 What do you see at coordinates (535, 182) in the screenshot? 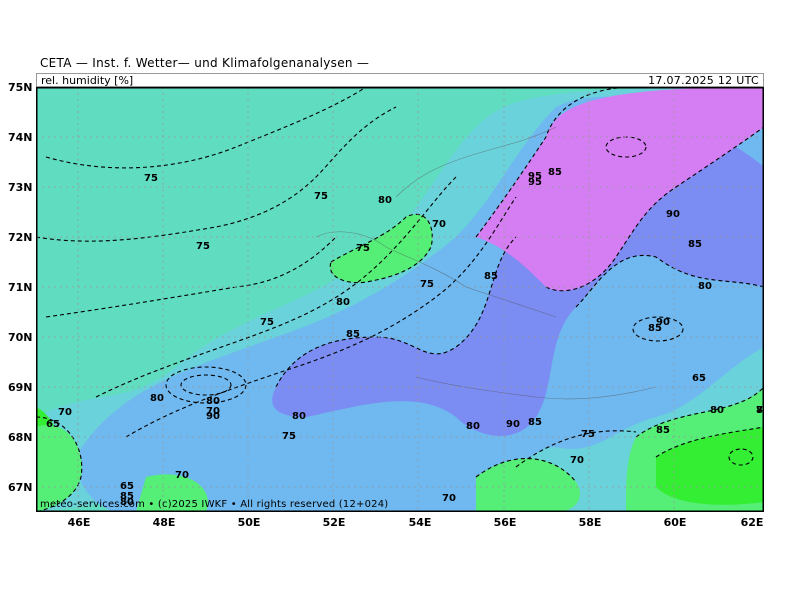
I see `contour-label: 95` at bounding box center [535, 182].